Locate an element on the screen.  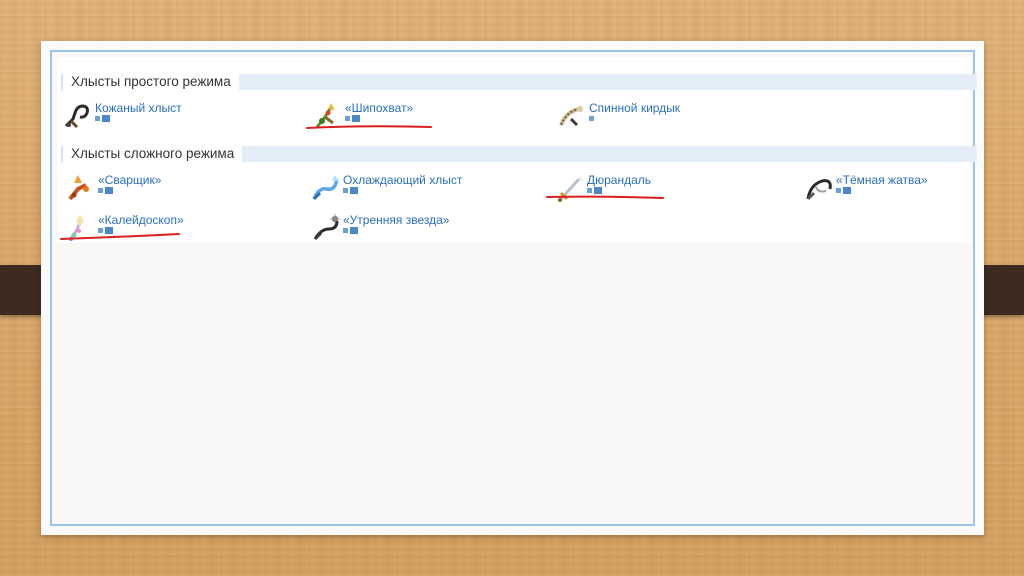
item-name: Охлаждающий хлыст is located at coordinates (402, 180).